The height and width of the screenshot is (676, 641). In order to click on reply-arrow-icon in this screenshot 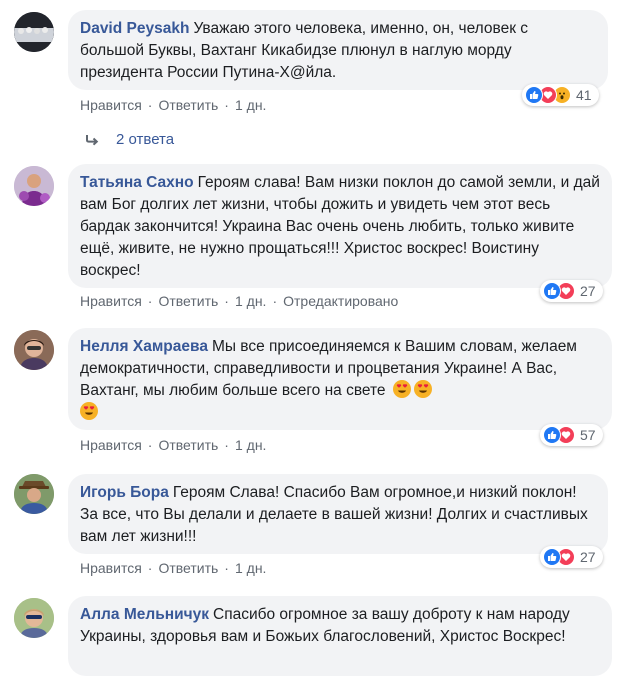, I will do `click(92, 139)`.